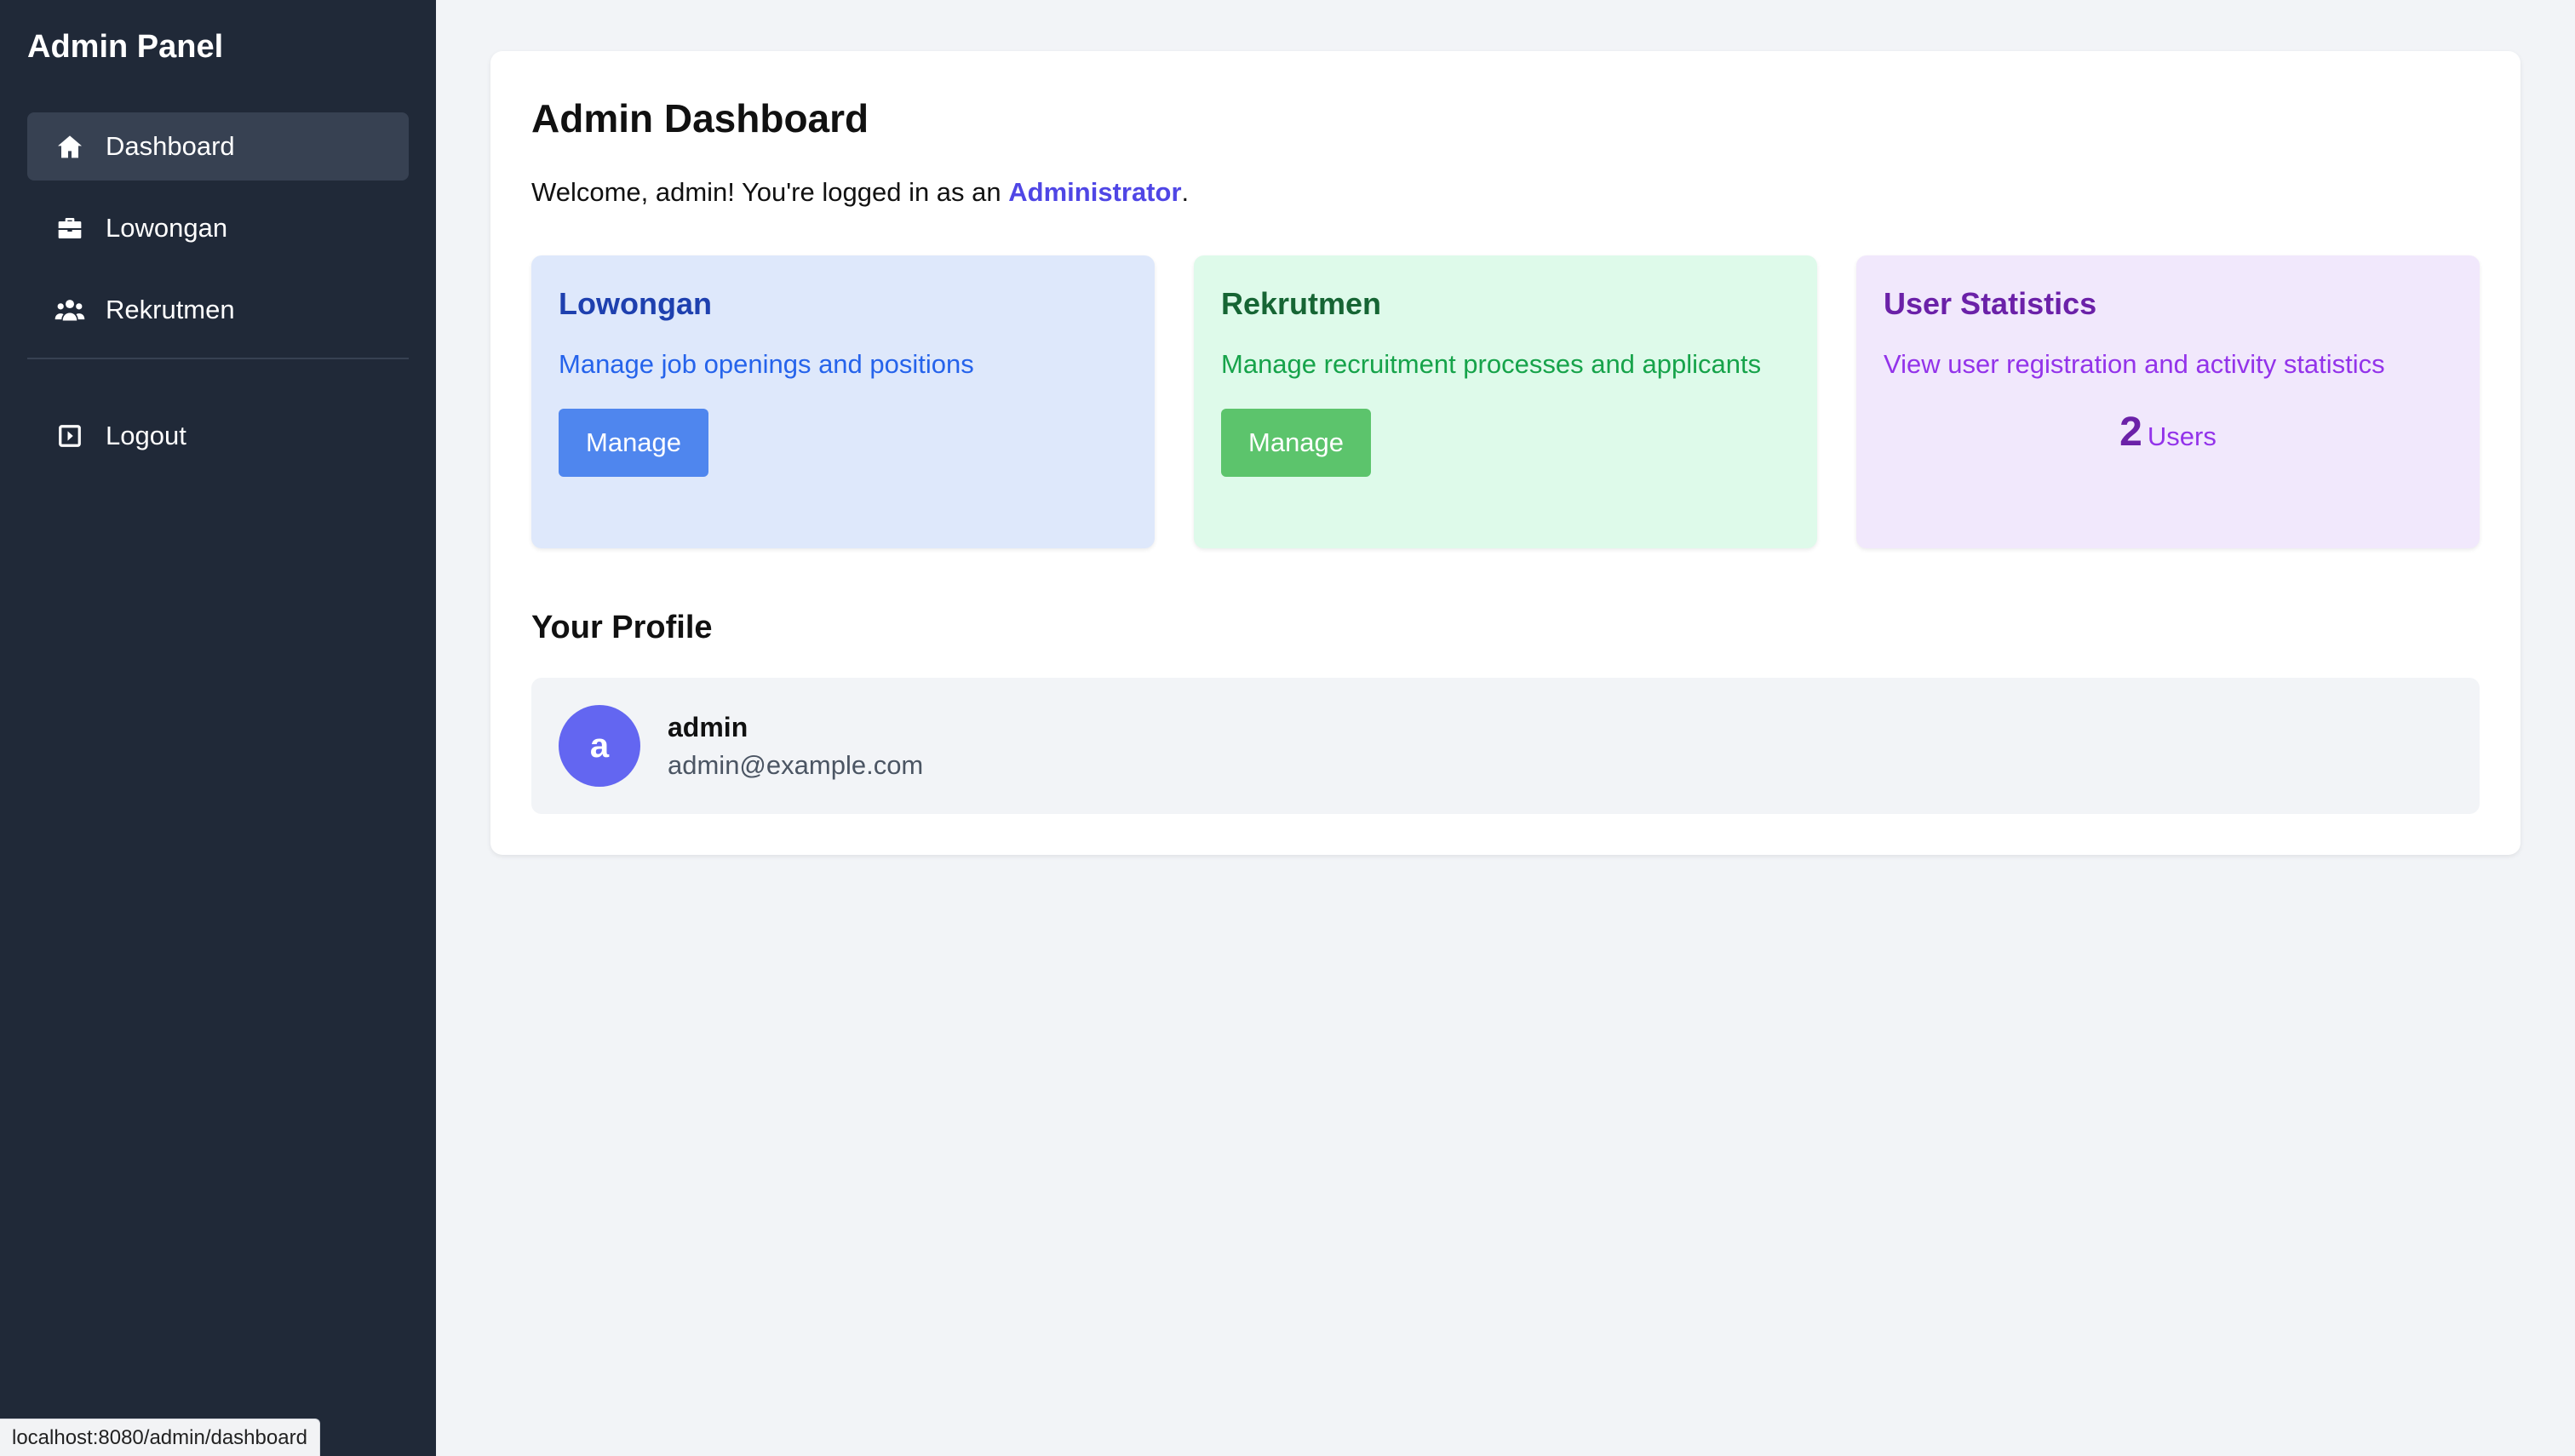 The width and height of the screenshot is (2575, 1456). Describe the element at coordinates (766, 364) in the screenshot. I see `tile-description: Manage job openings and positions` at that location.